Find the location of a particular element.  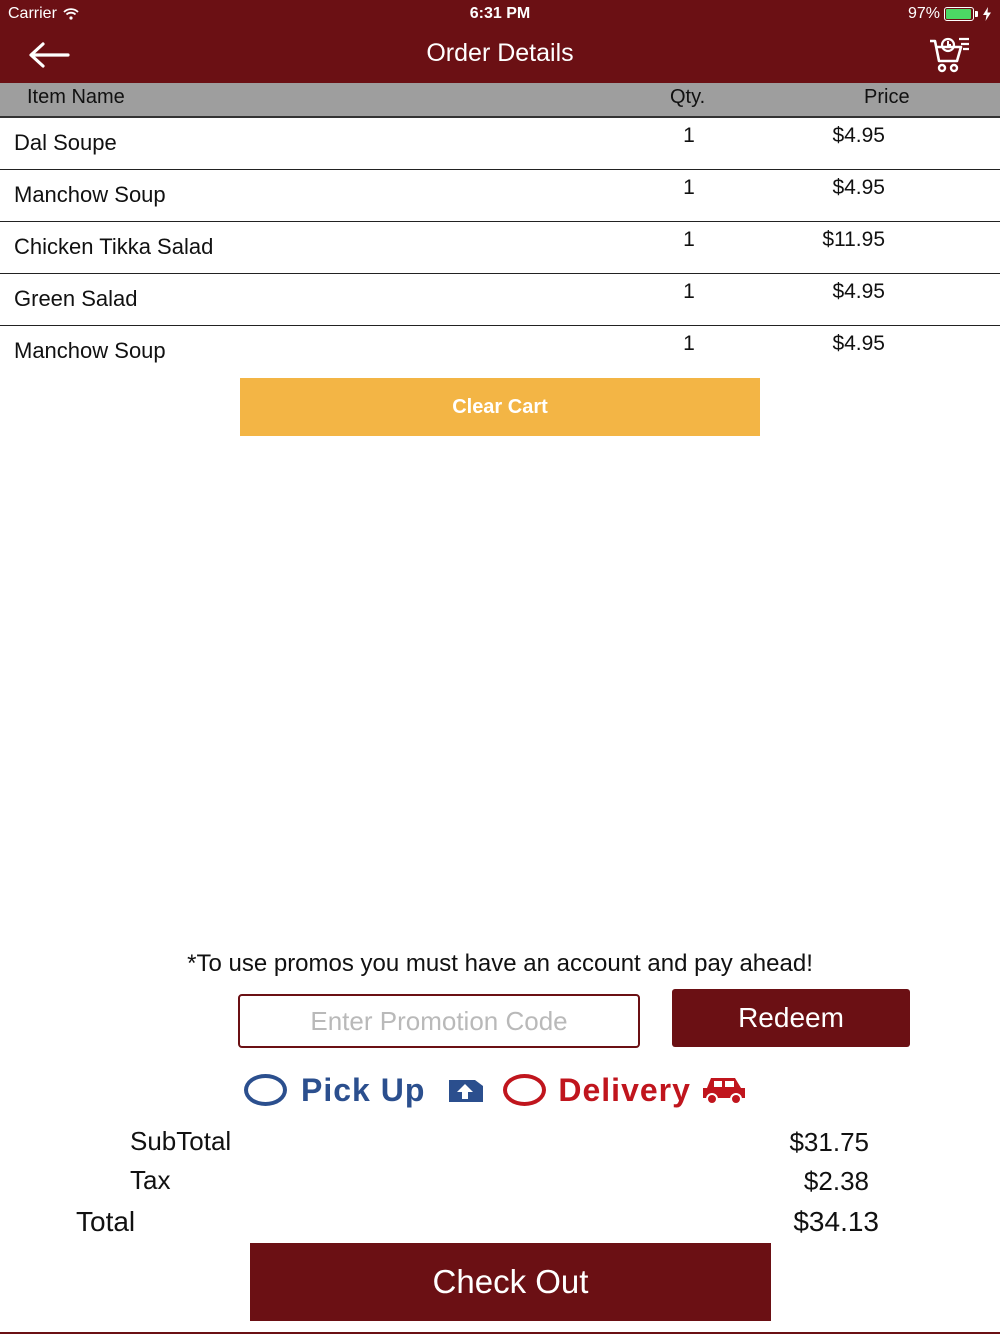

status-time: 6:31 PM is located at coordinates (500, 13).